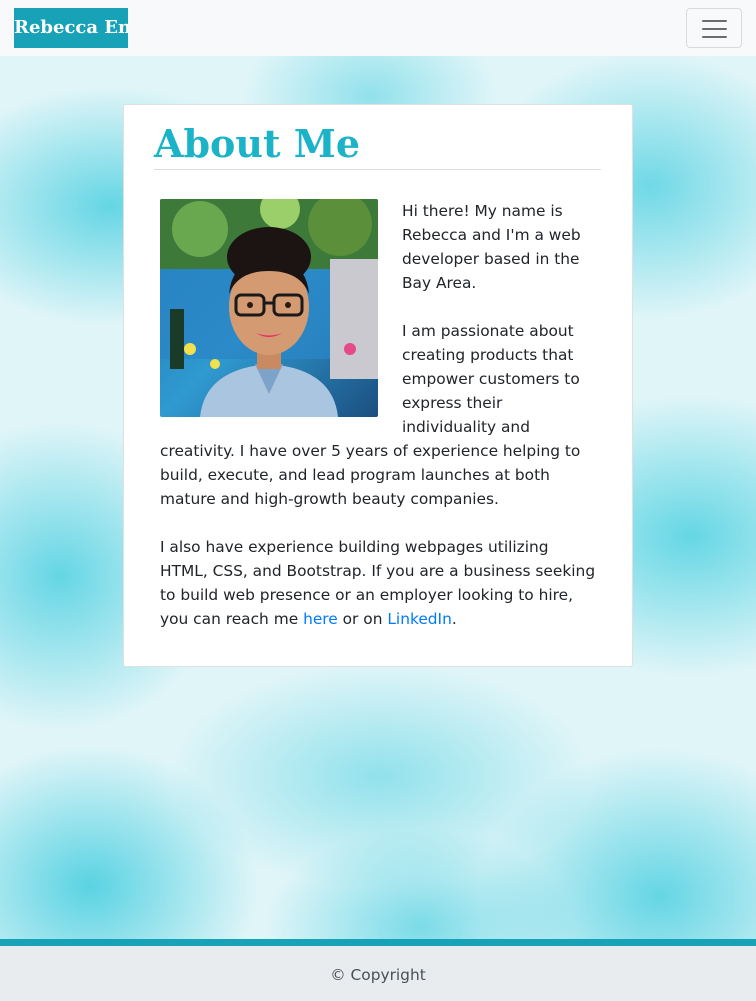 The image size is (756, 1001). I want to click on copyright-text: © Copyright, so click(378, 975).